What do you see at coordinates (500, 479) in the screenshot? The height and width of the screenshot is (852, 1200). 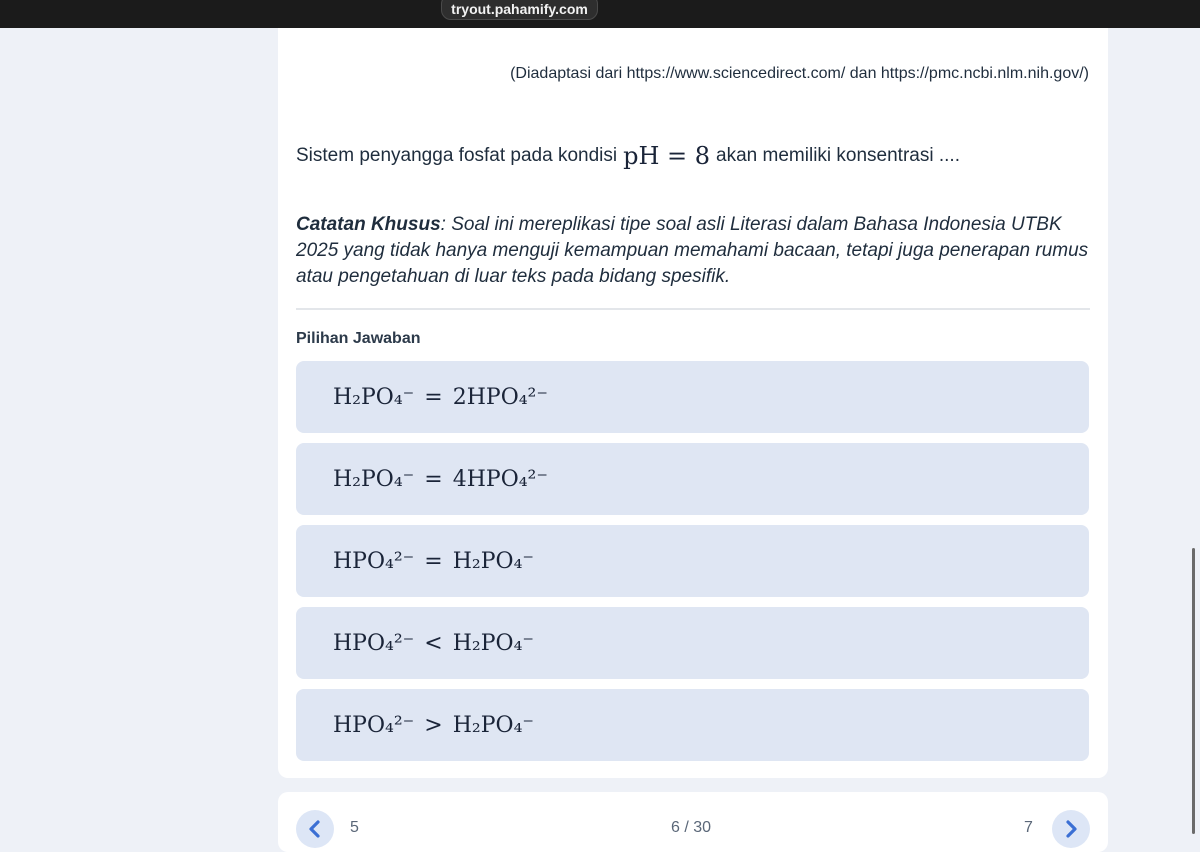 I see `option-right: 4HPO₄²⁻` at bounding box center [500, 479].